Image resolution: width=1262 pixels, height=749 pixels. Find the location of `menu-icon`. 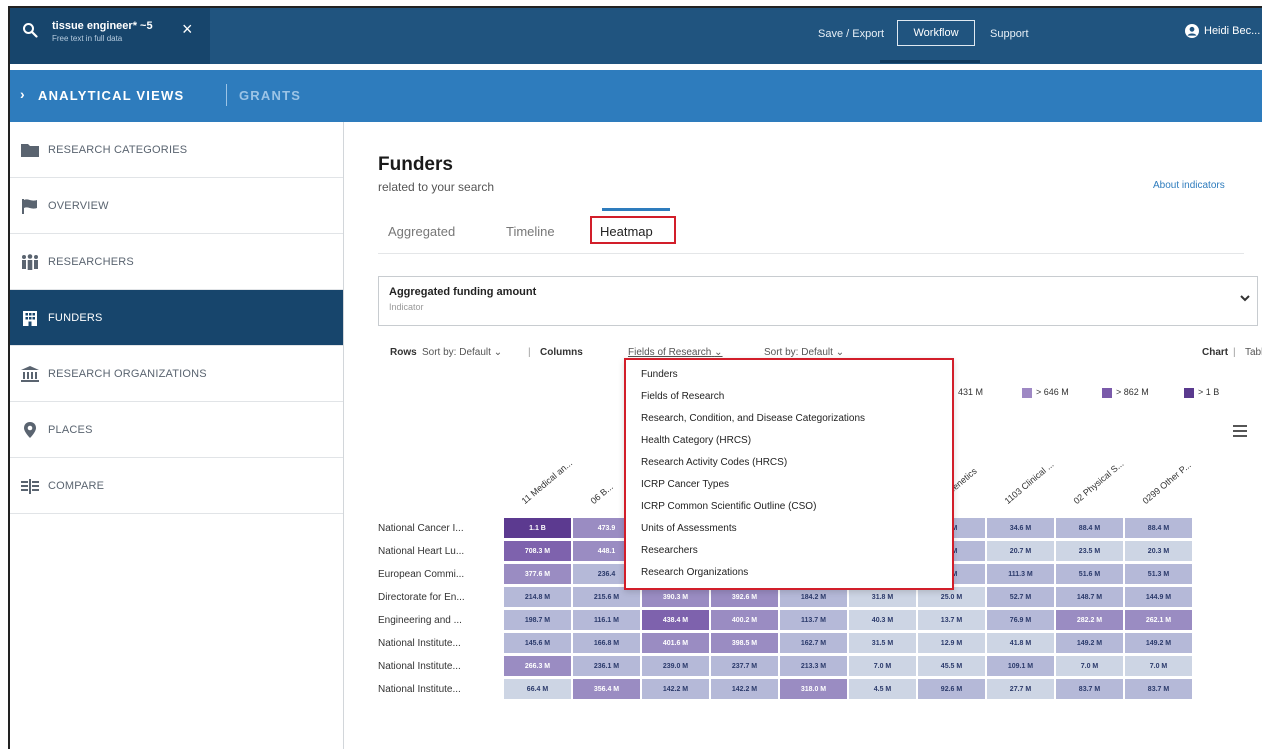

menu-icon is located at coordinates (1240, 431).